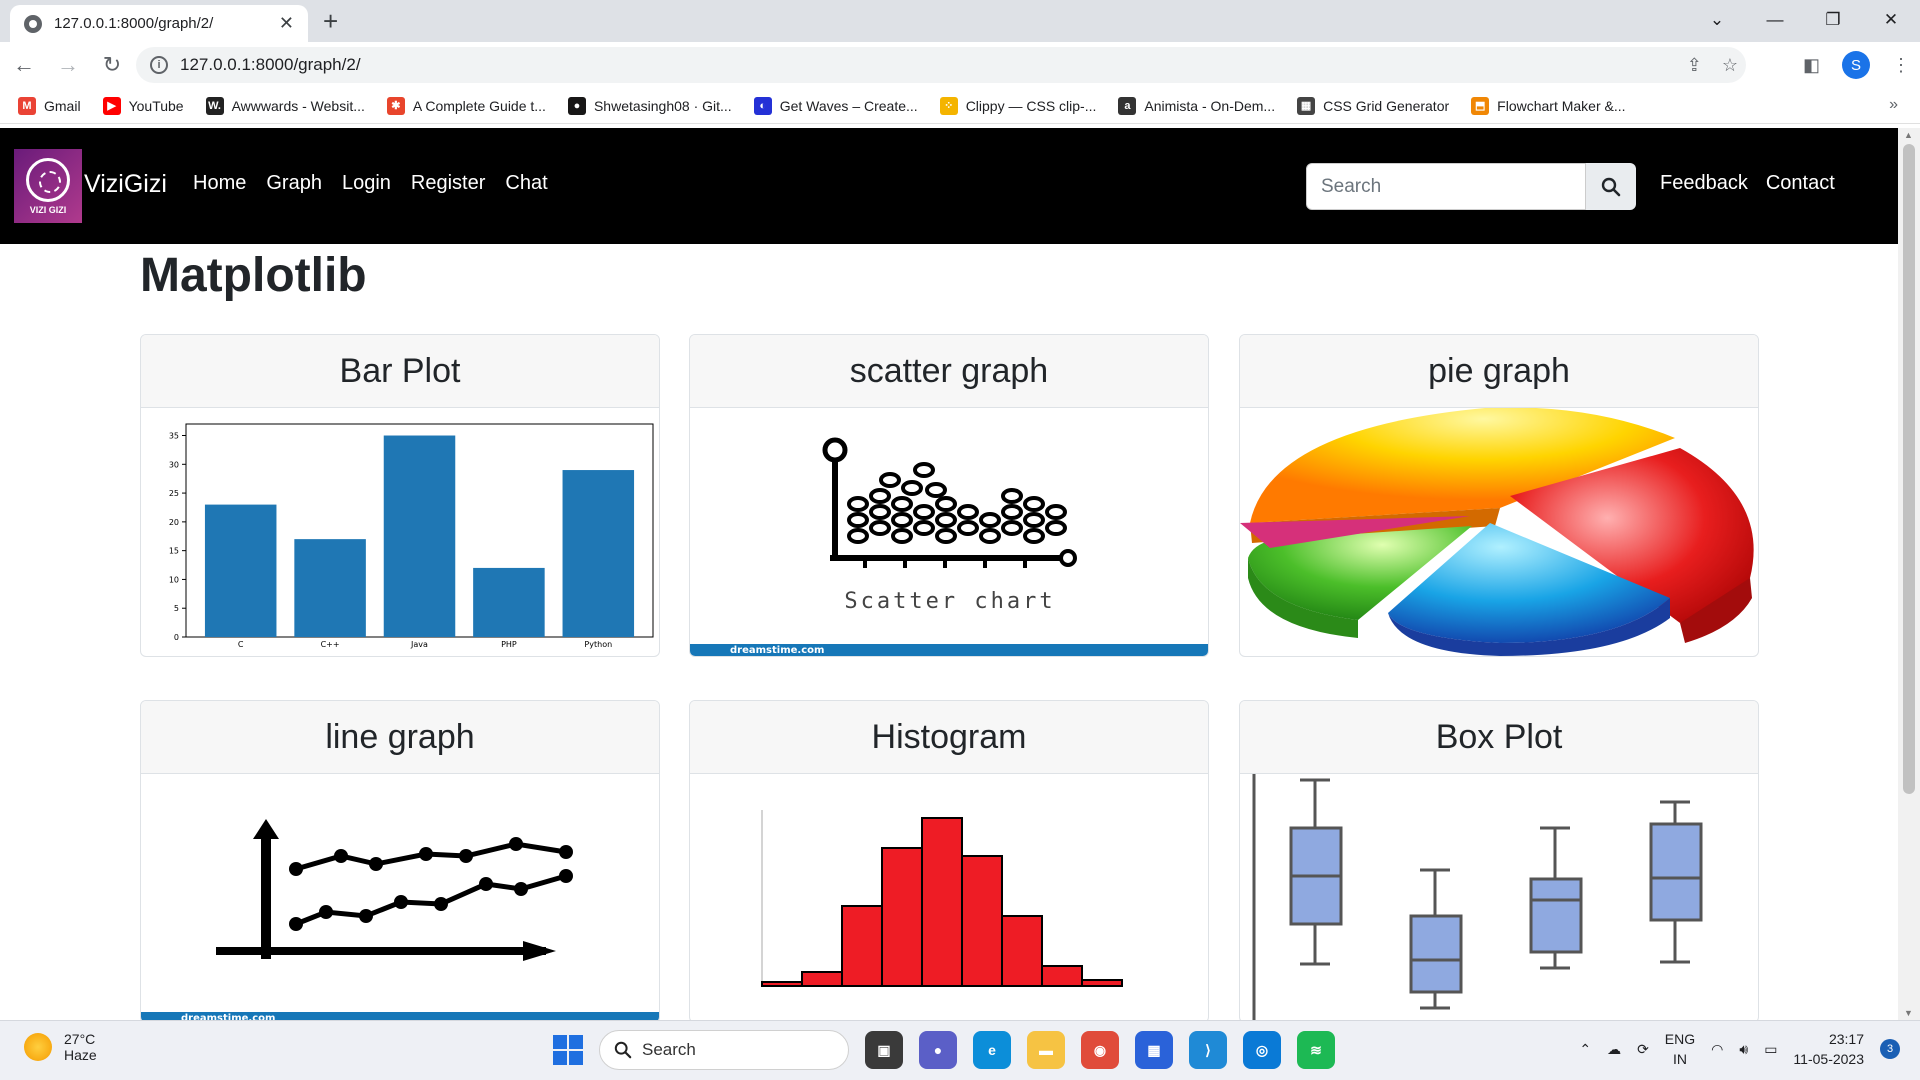 This screenshot has width=1920, height=1080. What do you see at coordinates (1890, 1049) in the screenshot?
I see `notification-badge: 3` at bounding box center [1890, 1049].